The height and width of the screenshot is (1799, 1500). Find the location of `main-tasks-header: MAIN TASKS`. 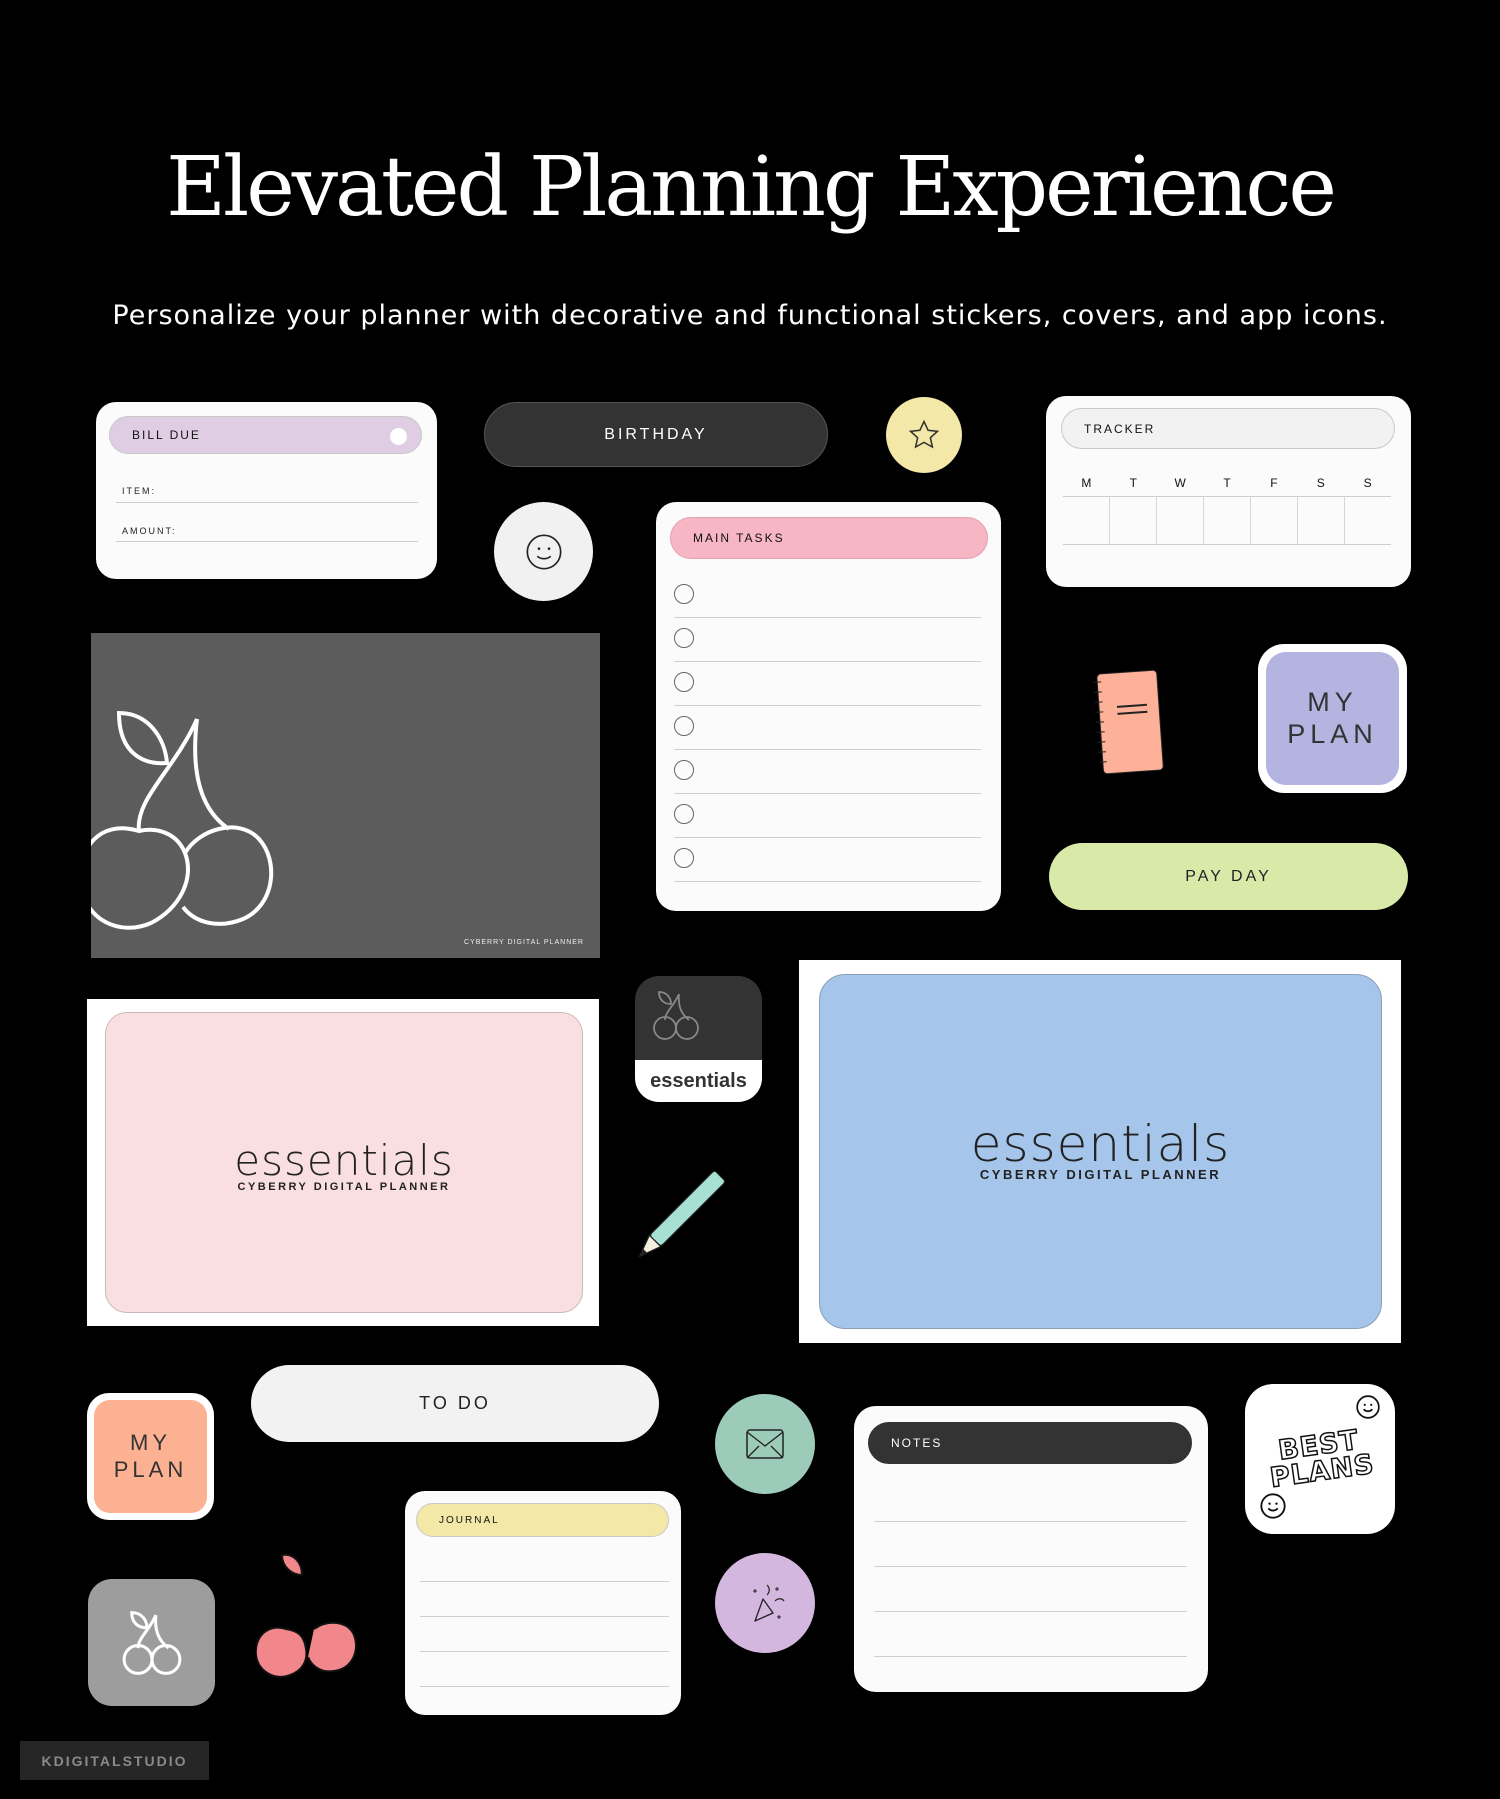

main-tasks-header: MAIN TASKS is located at coordinates (829, 538).